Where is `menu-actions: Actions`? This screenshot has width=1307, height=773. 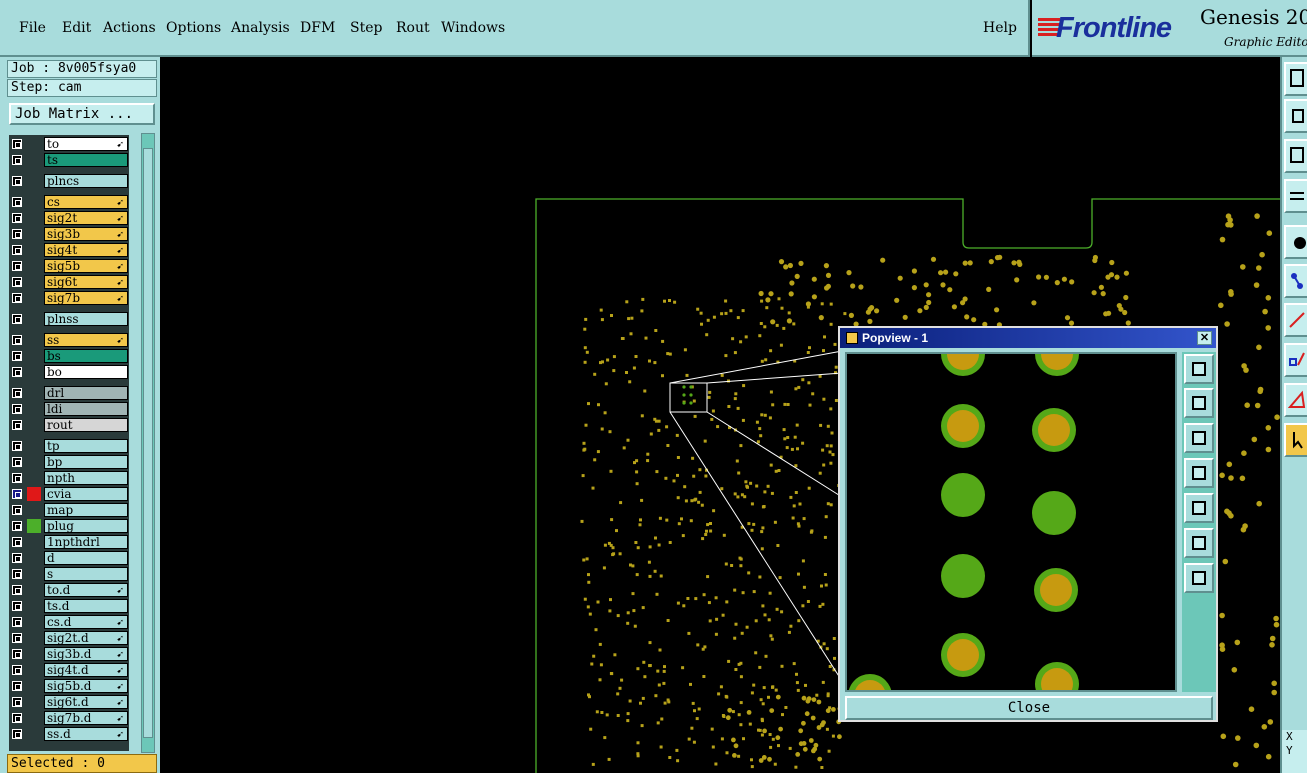 menu-actions: Actions is located at coordinates (129, 28).